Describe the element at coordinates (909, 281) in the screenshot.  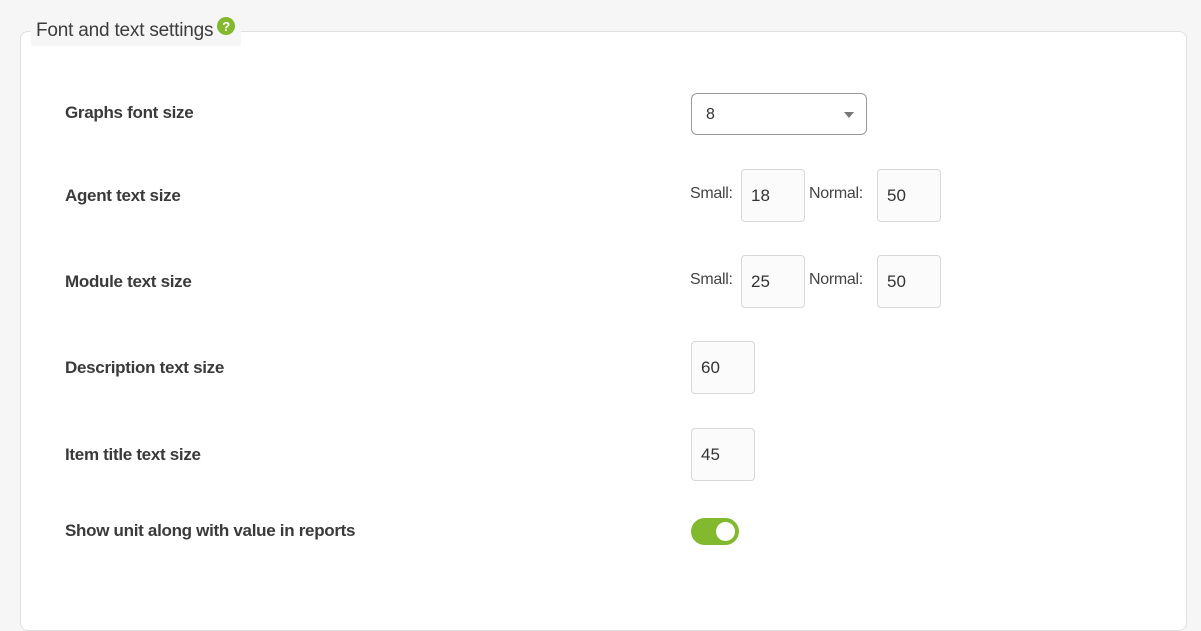
I see `module-normal-input: 50` at that location.